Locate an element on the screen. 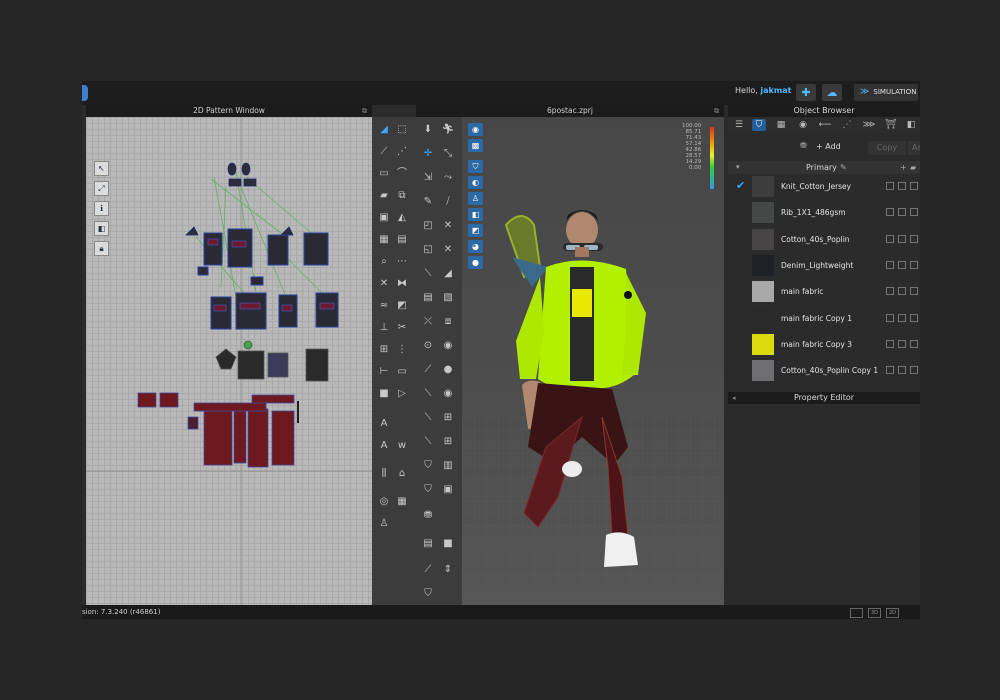 The height and width of the screenshot is (700, 1000). view-2d-button is located at coordinates (856, 613).